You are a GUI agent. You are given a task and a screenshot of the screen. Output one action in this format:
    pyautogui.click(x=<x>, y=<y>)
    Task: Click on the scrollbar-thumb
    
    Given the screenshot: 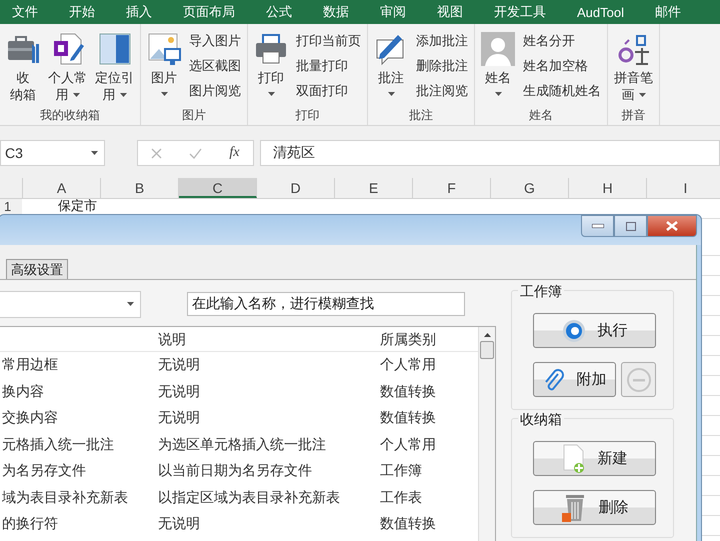 What is the action you would take?
    pyautogui.click(x=487, y=350)
    